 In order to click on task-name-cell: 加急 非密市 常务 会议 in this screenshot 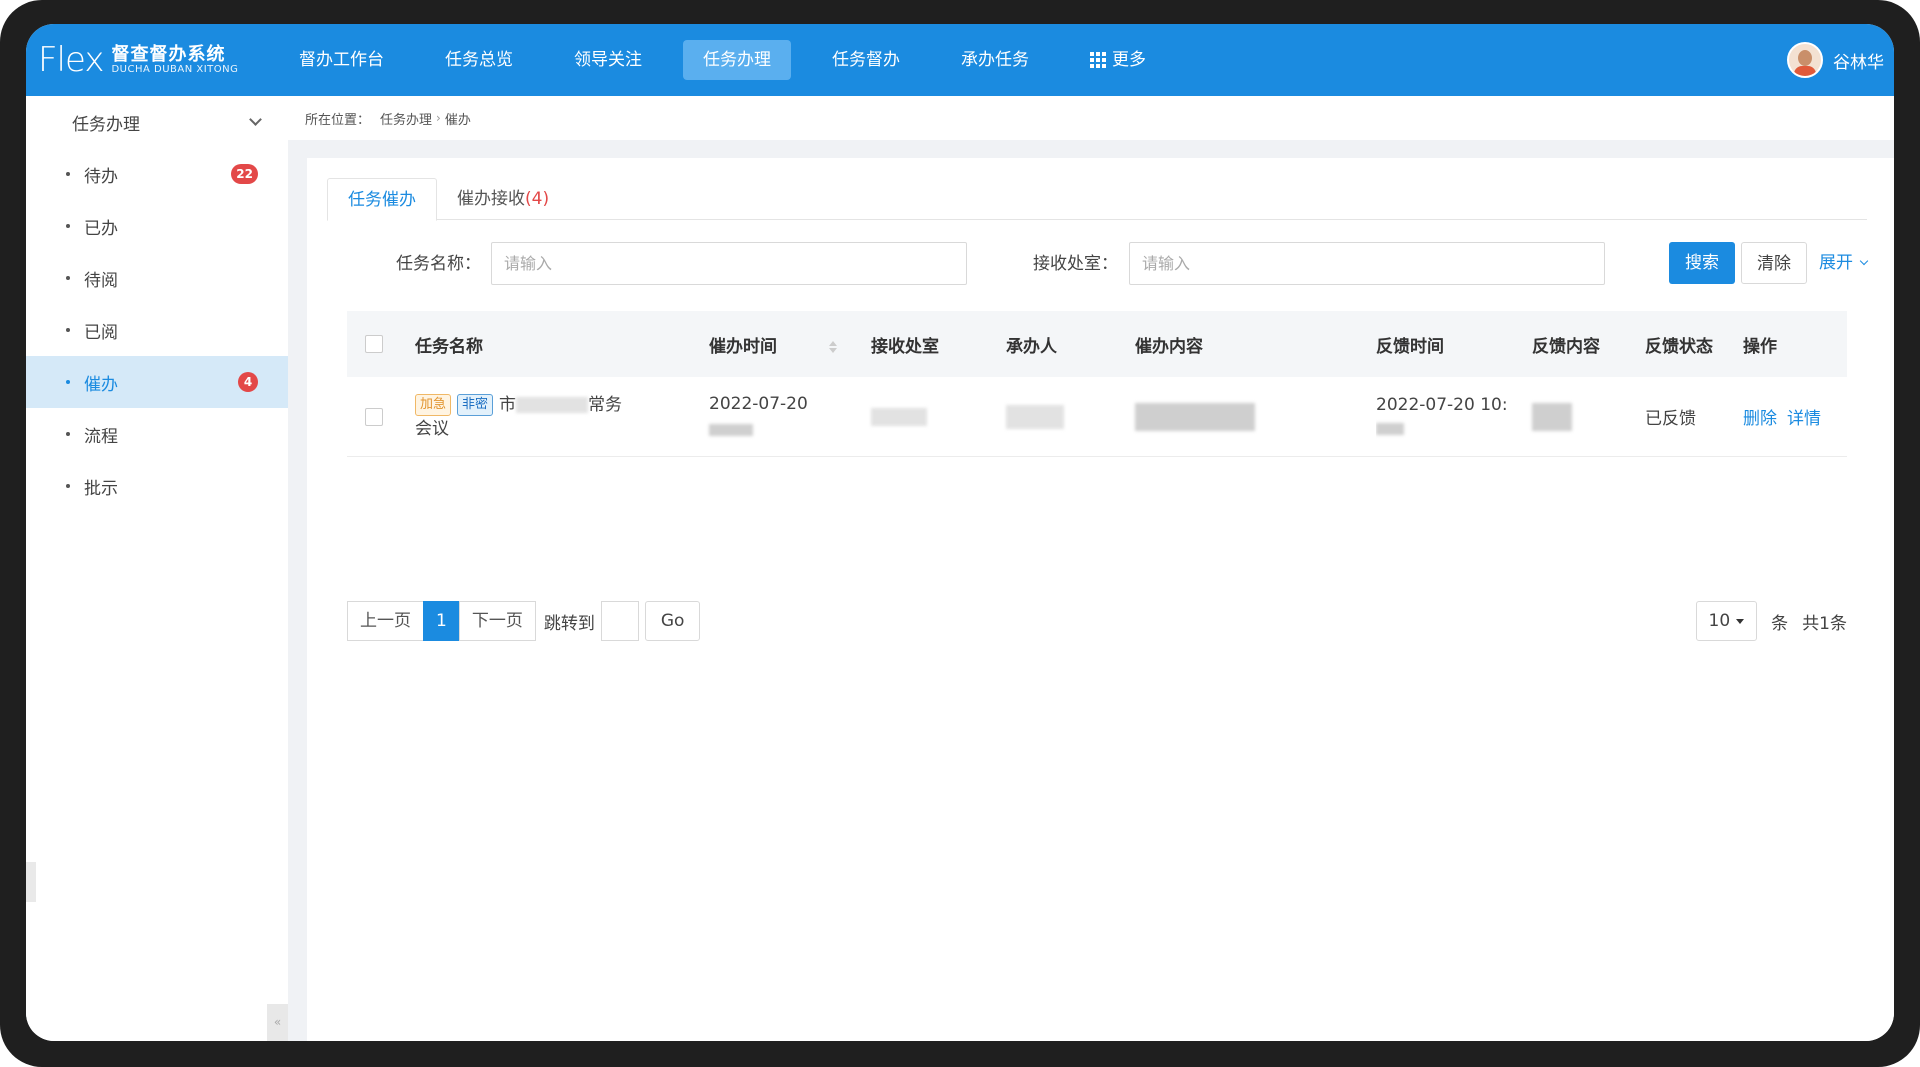, I will do `click(562, 417)`.